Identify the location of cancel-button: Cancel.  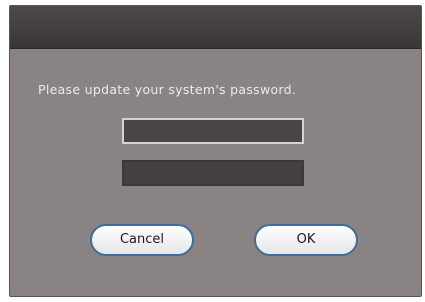
(142, 240).